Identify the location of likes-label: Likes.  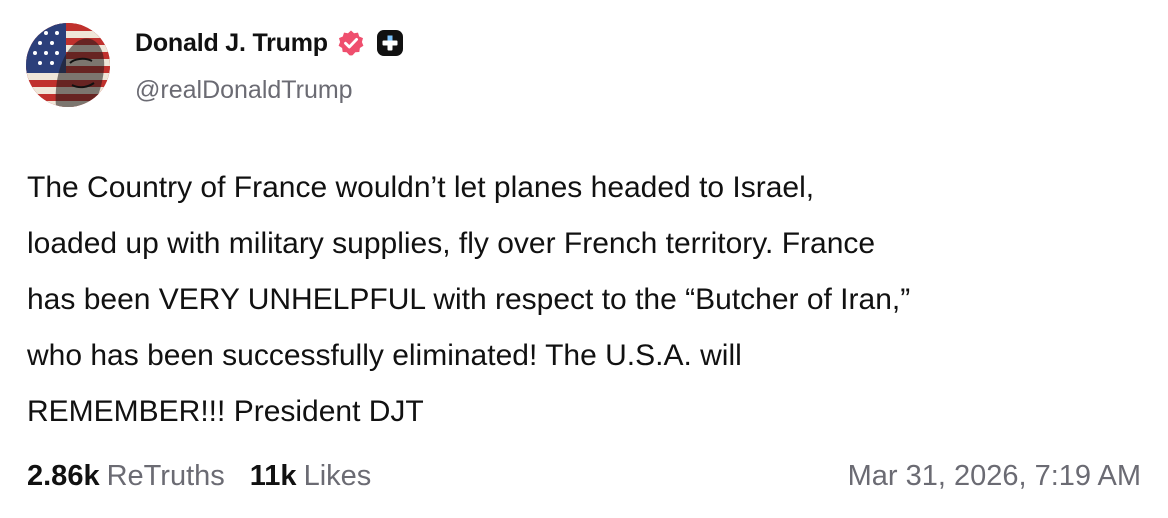
(337, 476).